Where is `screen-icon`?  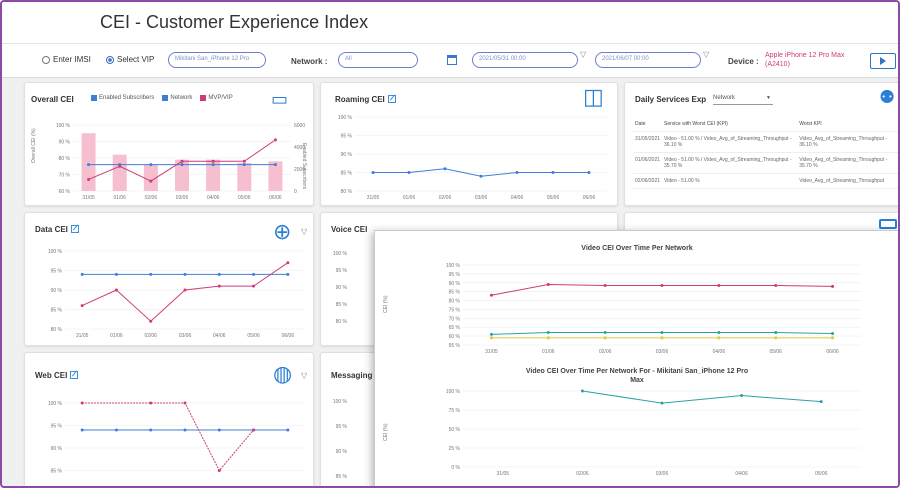 screen-icon is located at coordinates (888, 224).